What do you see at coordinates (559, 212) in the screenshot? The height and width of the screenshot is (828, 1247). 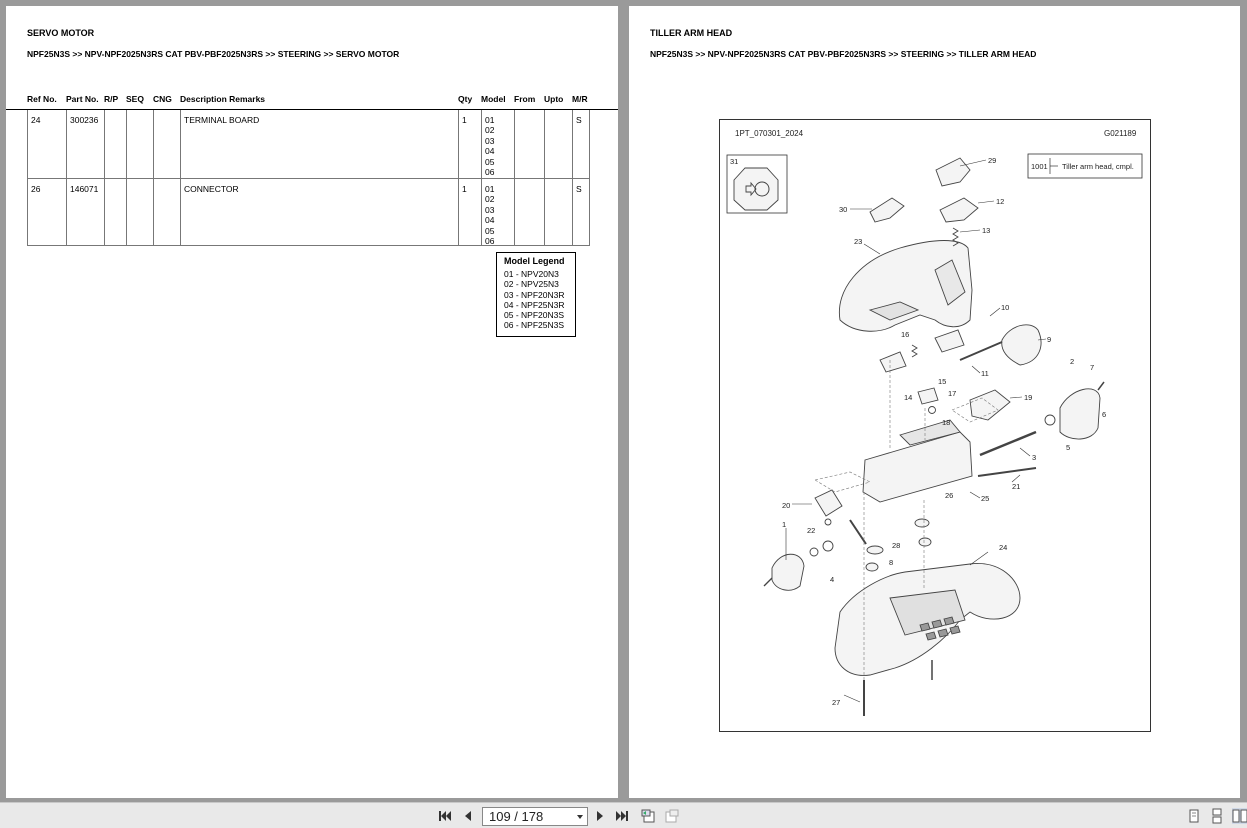 I see `cell-upto` at bounding box center [559, 212].